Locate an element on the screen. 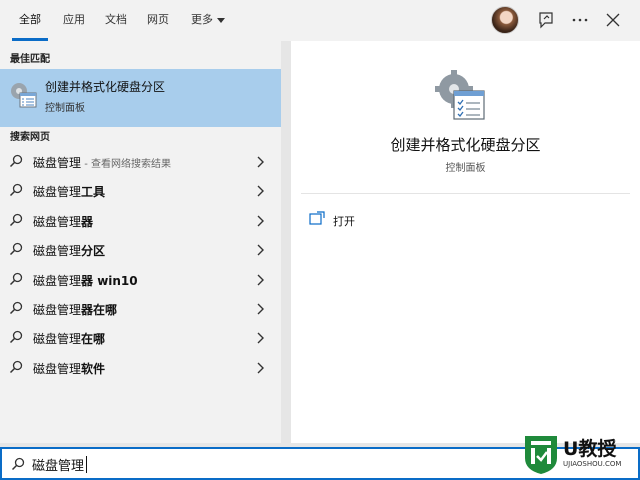 This screenshot has height=480, width=640. tab-documents-label: 文档 is located at coordinates (116, 19).